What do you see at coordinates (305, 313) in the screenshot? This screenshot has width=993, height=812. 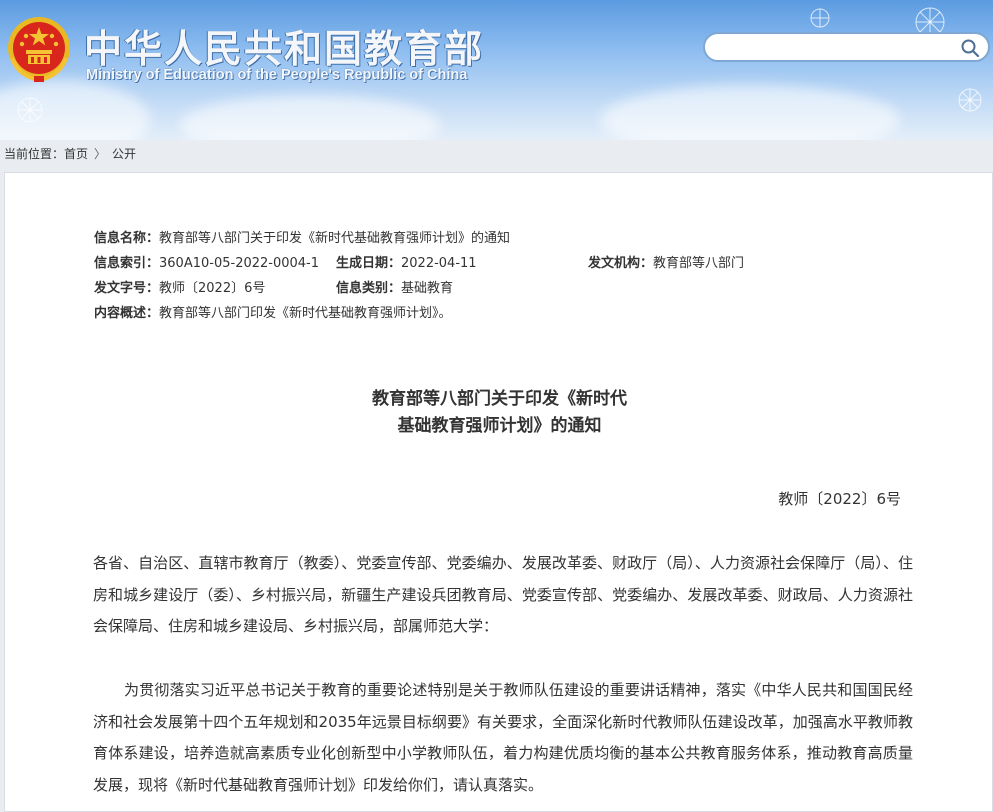 I see `meta-value: 教育部等八部门印发《新时代基础教育强师计划》。` at bounding box center [305, 313].